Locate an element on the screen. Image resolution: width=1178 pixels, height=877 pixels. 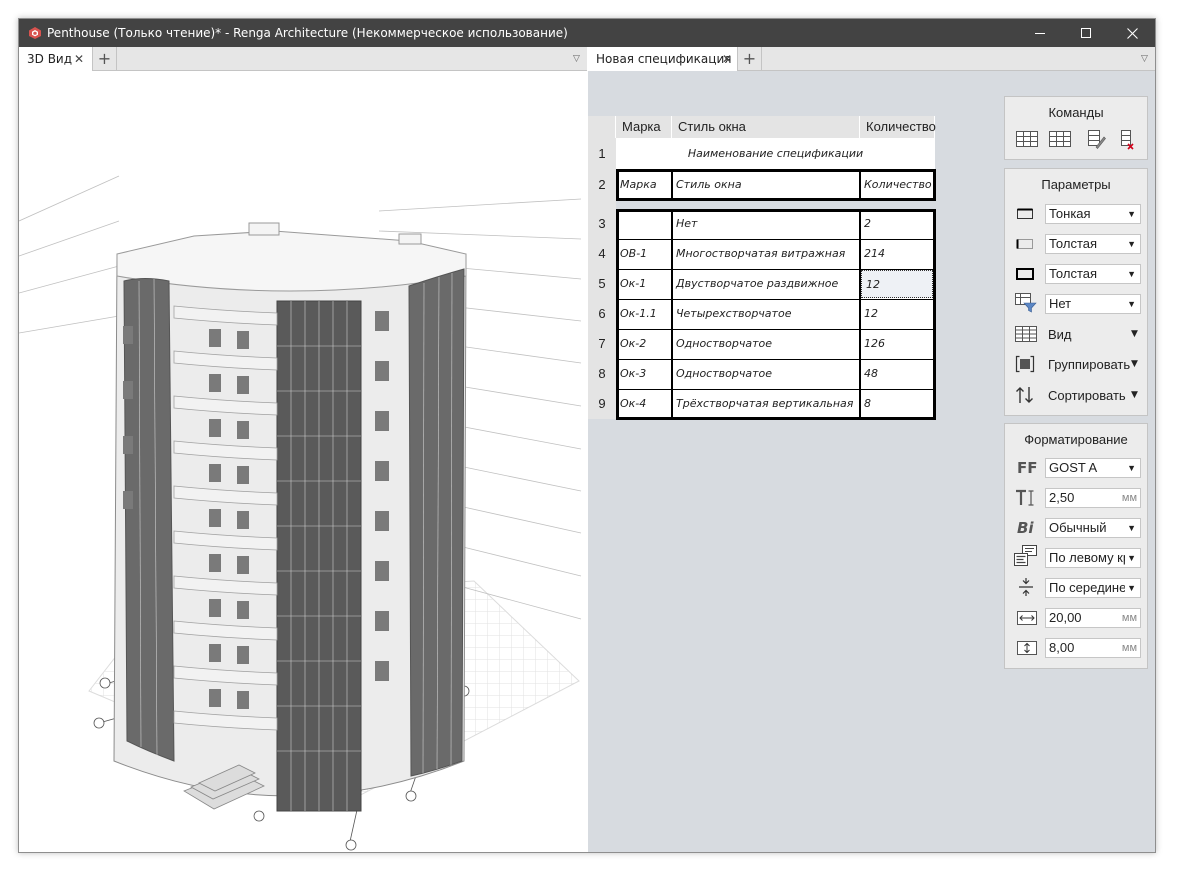
font-family-icon: FF is located at coordinates (1027, 468).